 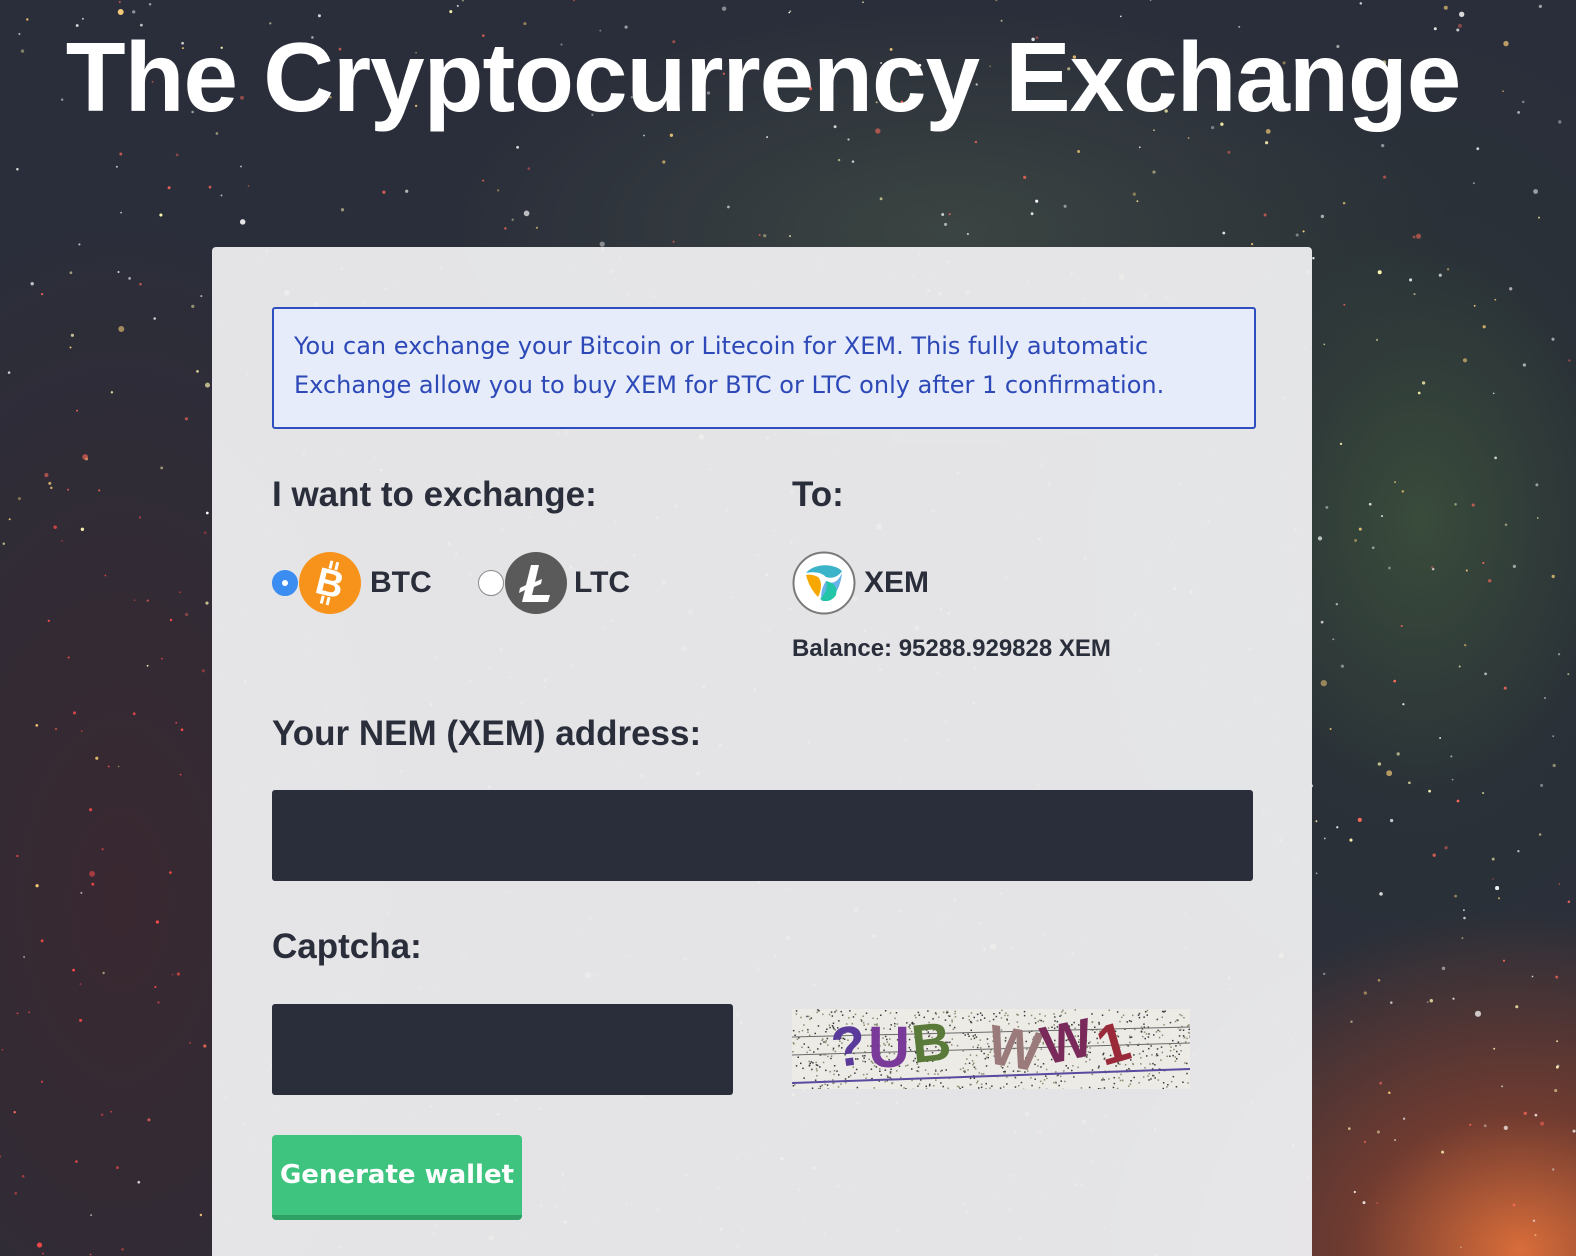 What do you see at coordinates (491, 583) in the screenshot?
I see `ltc-radio` at bounding box center [491, 583].